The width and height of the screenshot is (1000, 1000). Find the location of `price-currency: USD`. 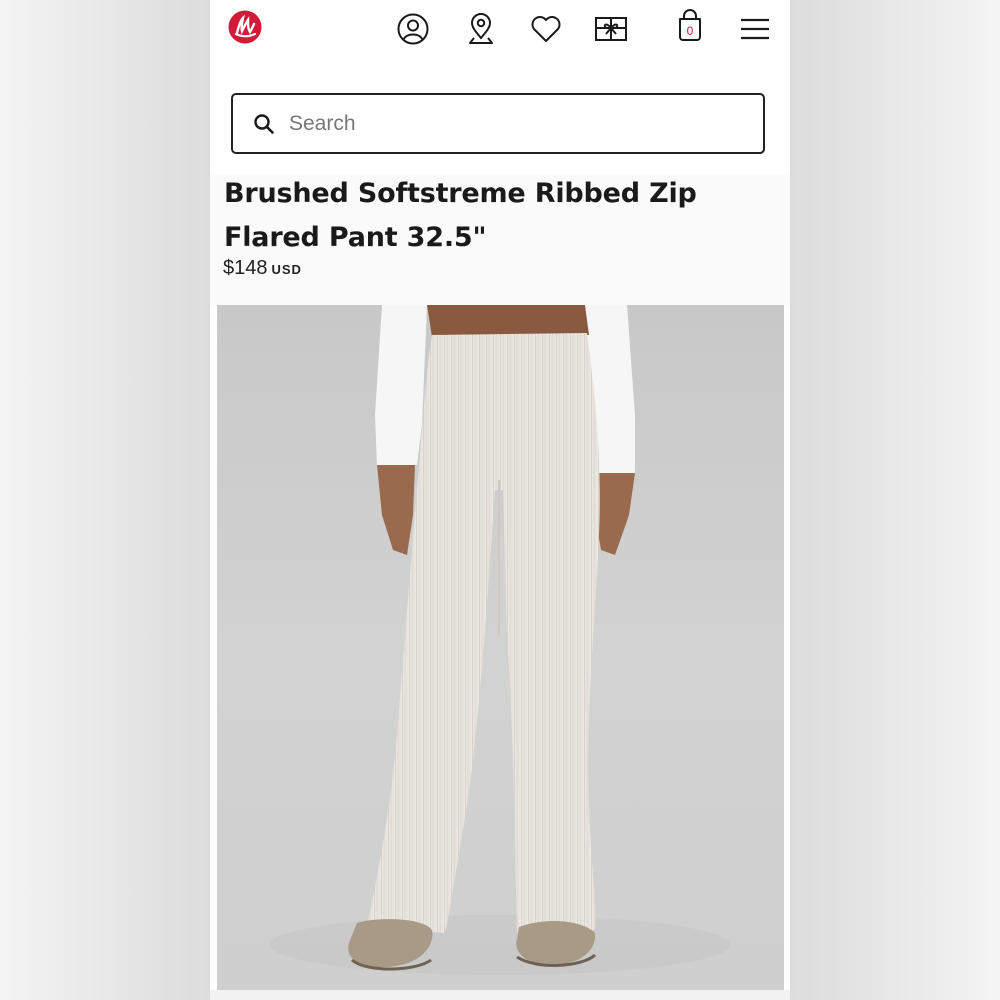

price-currency: USD is located at coordinates (286, 269).